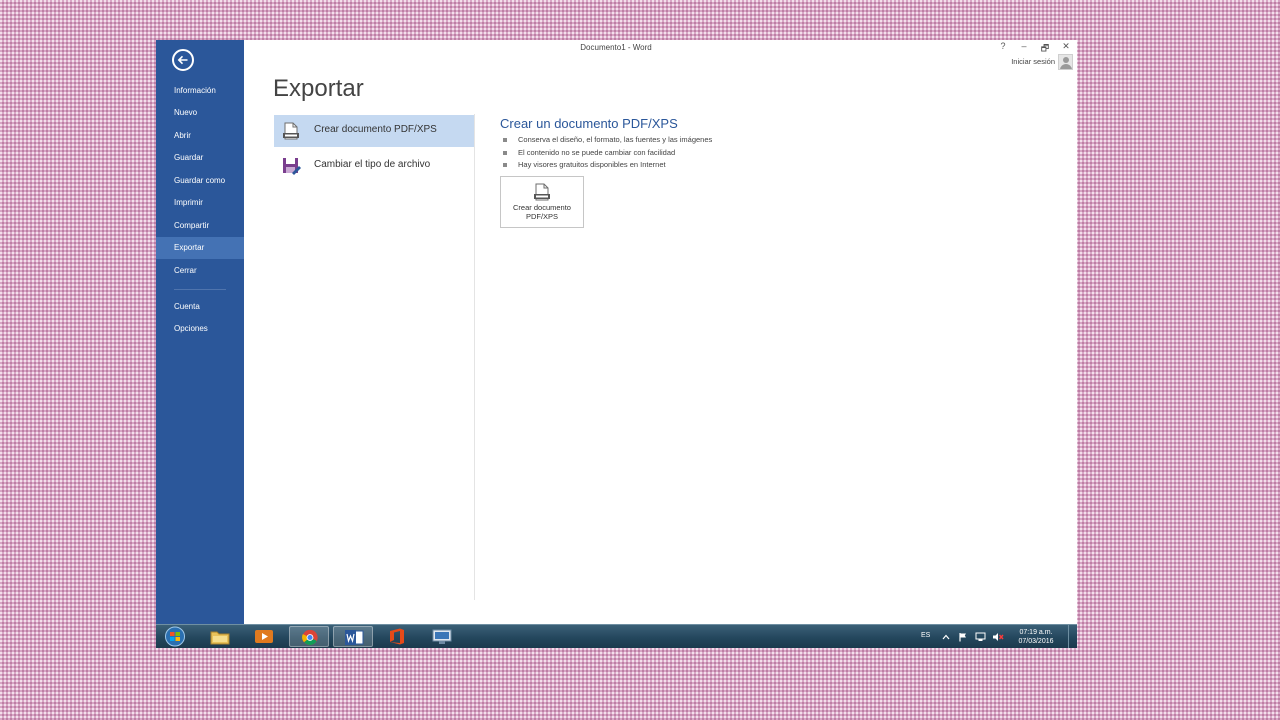  Describe the element at coordinates (616, 47) in the screenshot. I see `window-title: Documento1 - Word` at that location.